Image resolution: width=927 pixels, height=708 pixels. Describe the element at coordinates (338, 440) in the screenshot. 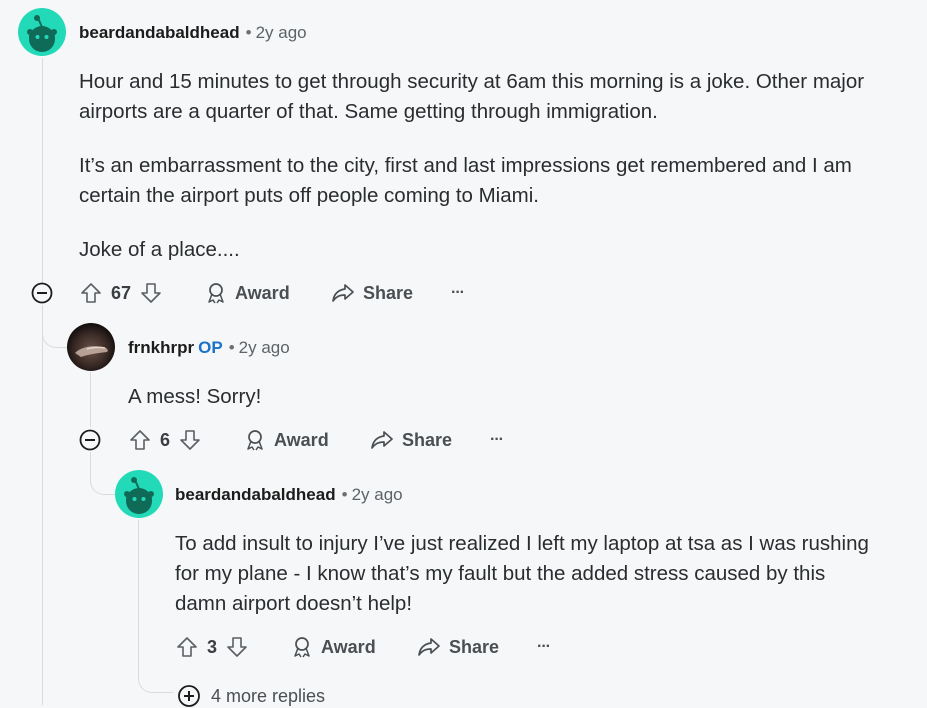

I see `comment-actions: 6 Award Share ···` at that location.